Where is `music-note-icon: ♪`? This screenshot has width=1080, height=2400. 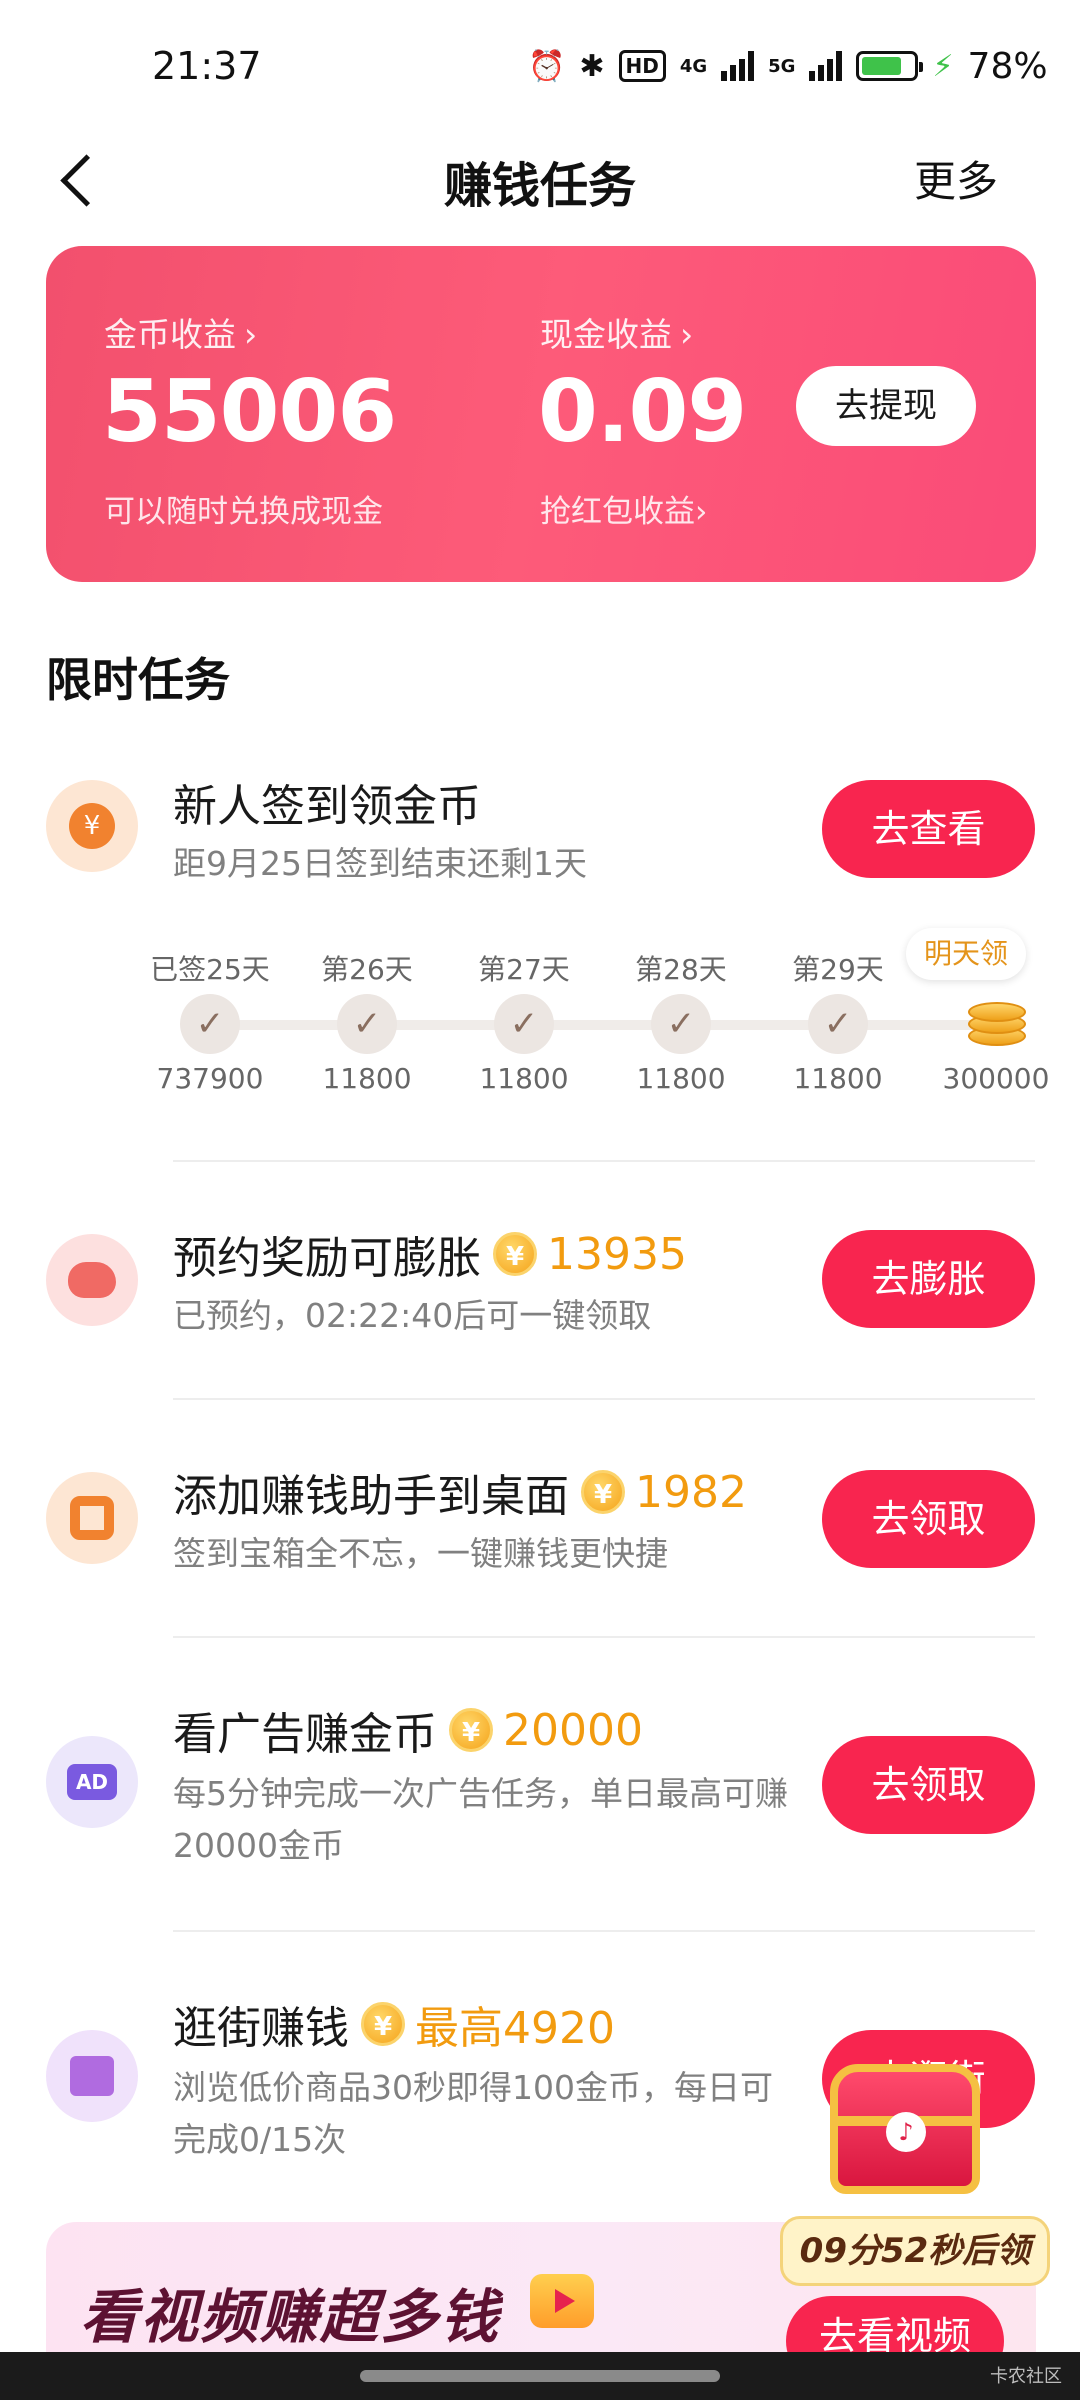 music-note-icon: ♪ is located at coordinates (906, 2132).